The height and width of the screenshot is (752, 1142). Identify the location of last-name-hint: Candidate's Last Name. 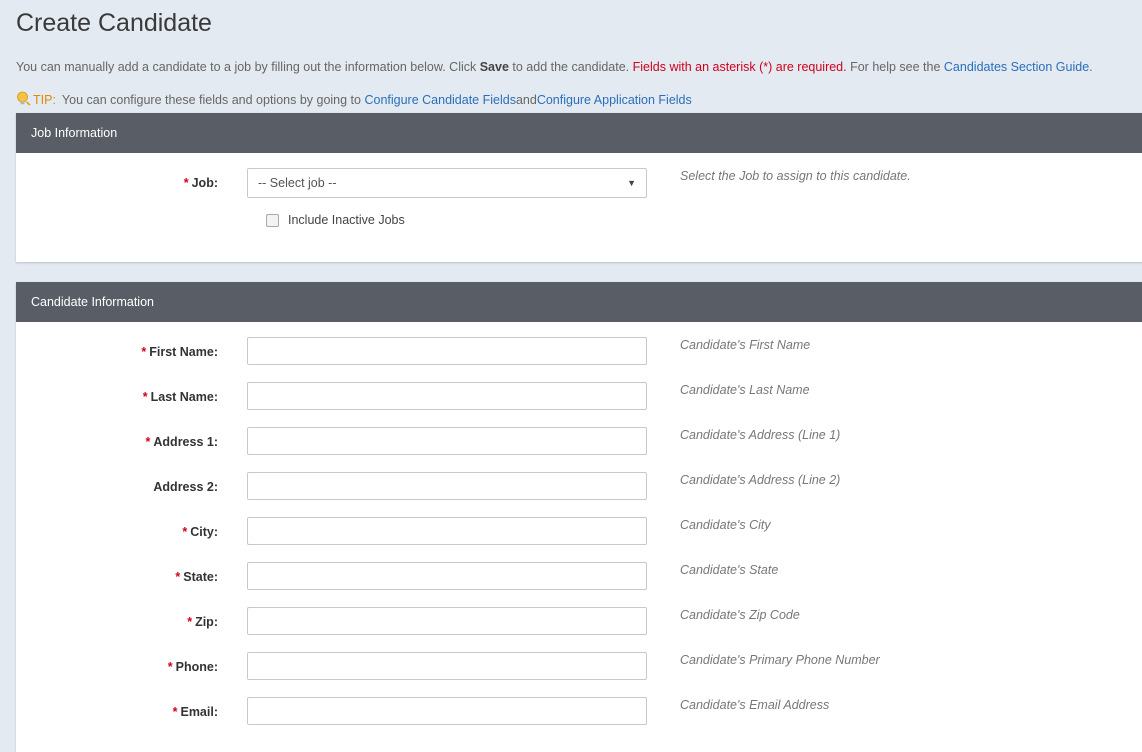
(745, 390).